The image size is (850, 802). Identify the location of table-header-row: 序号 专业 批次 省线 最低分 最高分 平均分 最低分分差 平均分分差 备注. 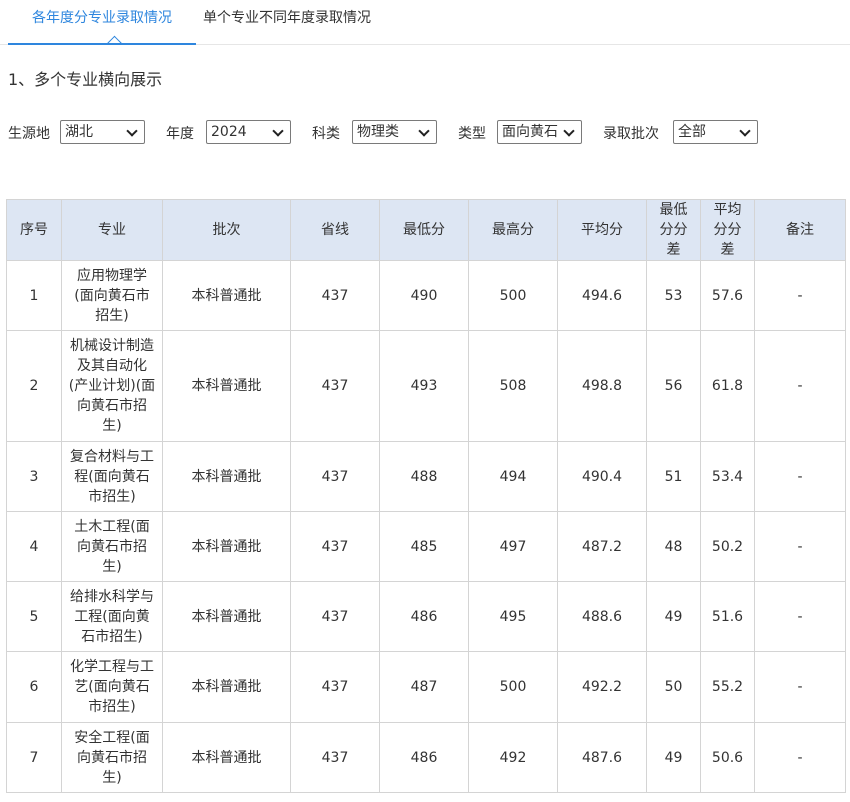
(426, 230).